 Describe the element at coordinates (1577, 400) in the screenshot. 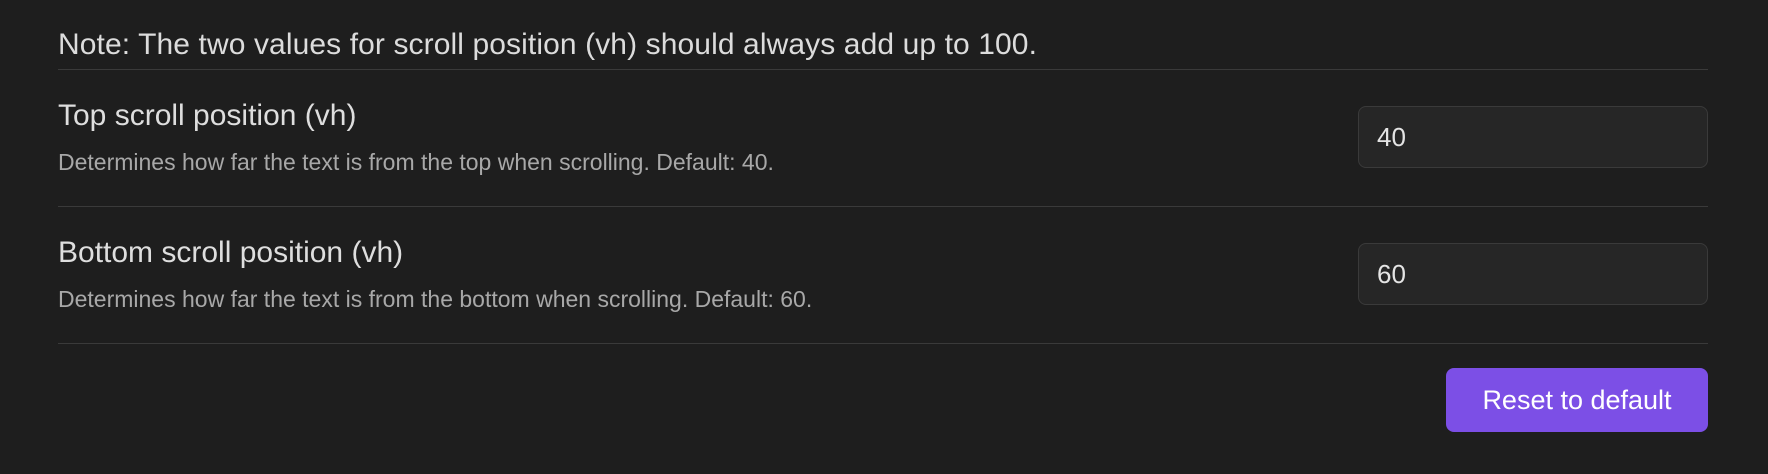

I see `reset-to-default-button: Reset to default` at that location.